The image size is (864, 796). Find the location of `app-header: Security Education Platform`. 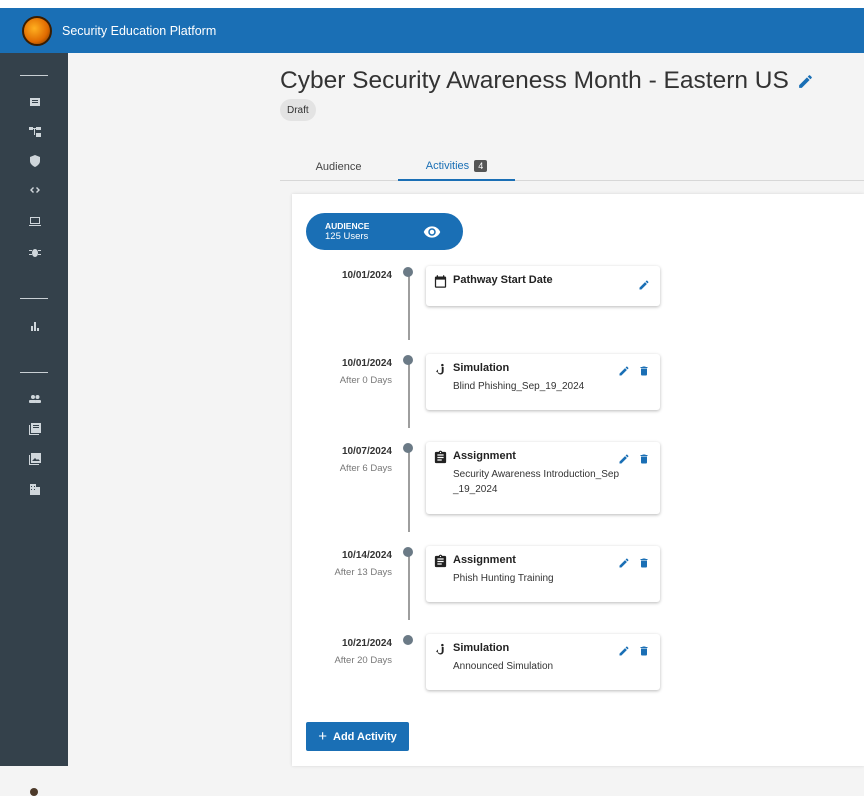

app-header: Security Education Platform is located at coordinates (432, 30).